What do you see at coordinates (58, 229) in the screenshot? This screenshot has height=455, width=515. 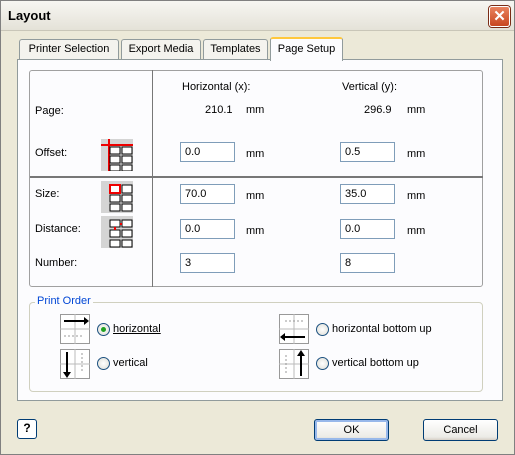 I see `distance-label: Distance:` at bounding box center [58, 229].